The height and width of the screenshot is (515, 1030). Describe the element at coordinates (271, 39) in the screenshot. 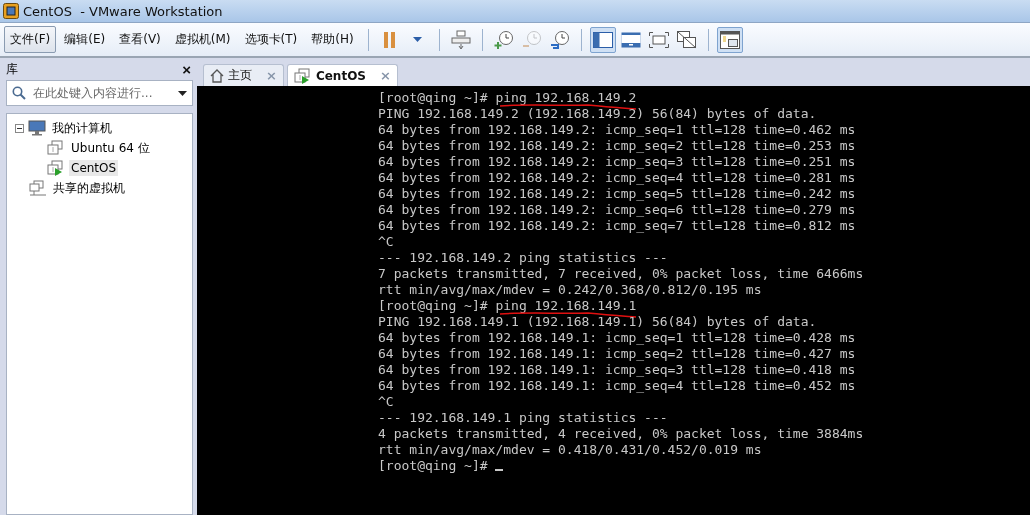

I see `menu-item: 选项卡(T)` at that location.